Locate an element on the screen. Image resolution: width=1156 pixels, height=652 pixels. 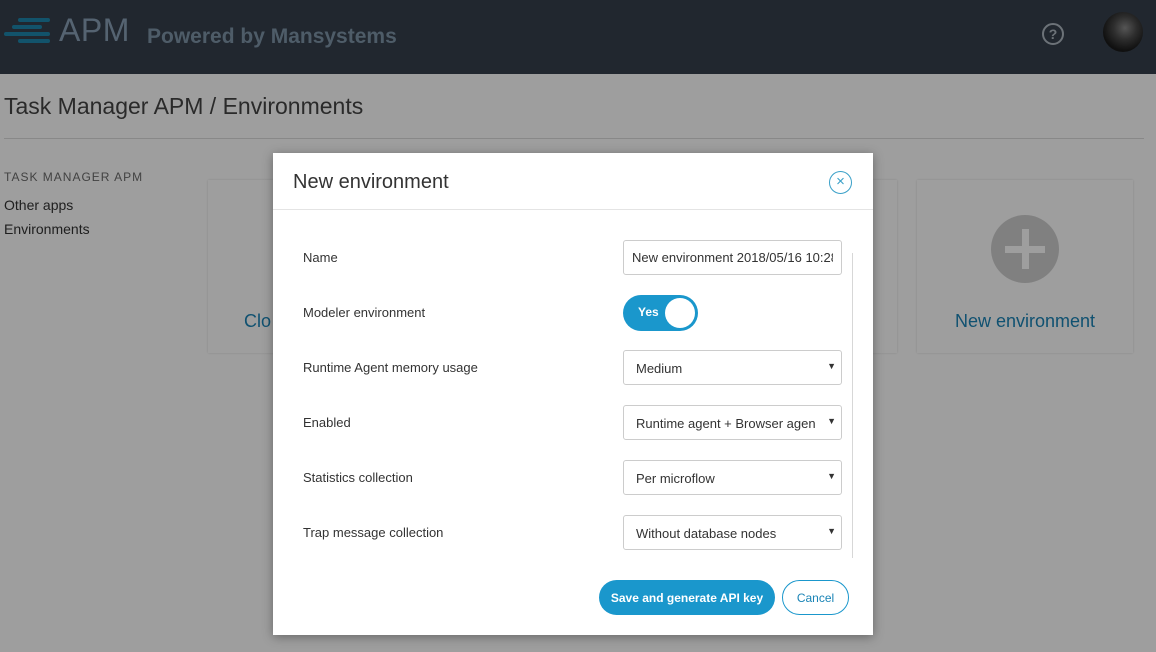
statistics-collection-value: Per microflow is located at coordinates (675, 478).